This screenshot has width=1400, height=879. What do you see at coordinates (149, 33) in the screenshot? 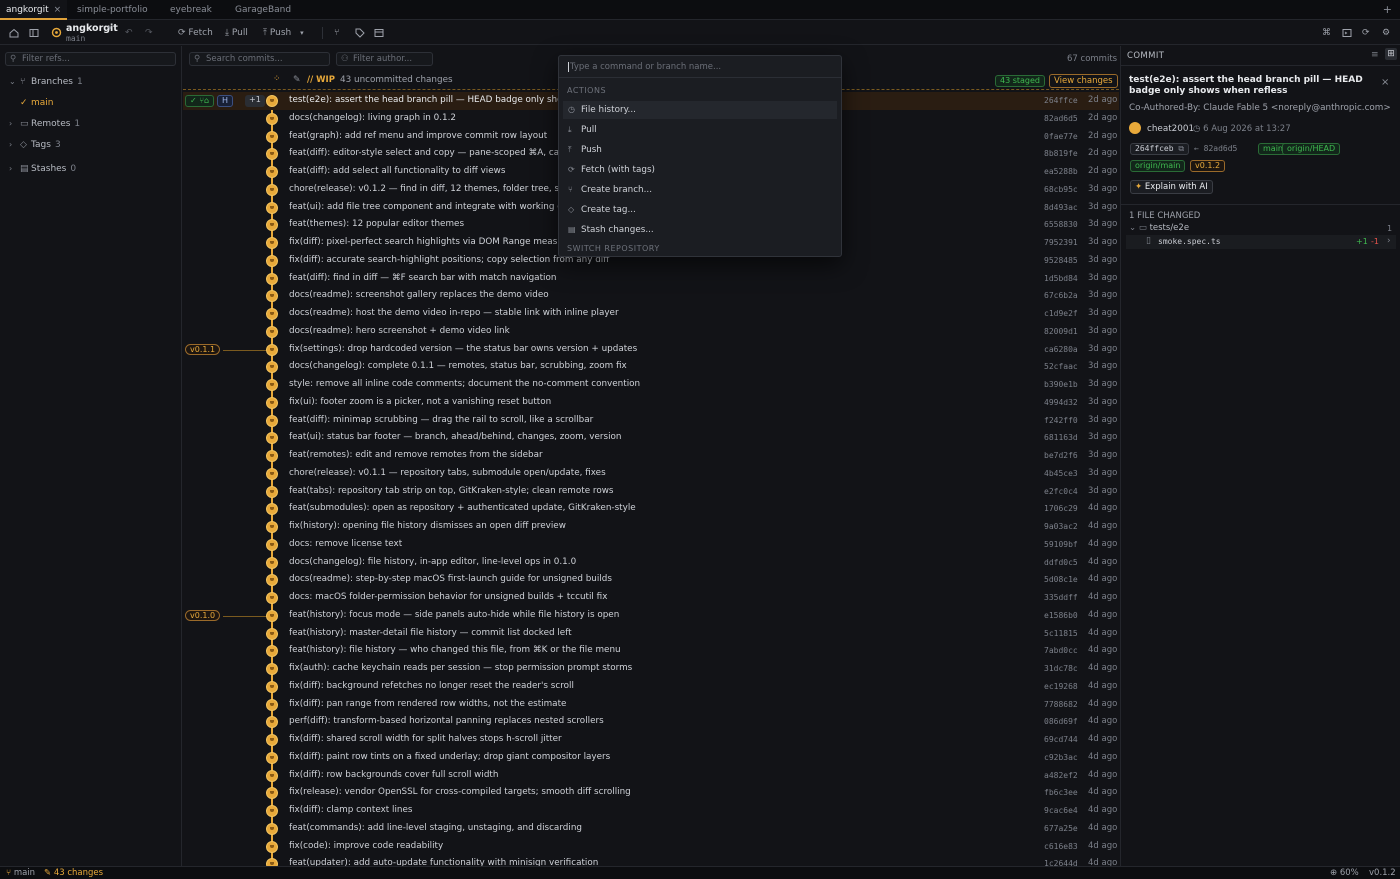
I see `redo-icon: ↷` at bounding box center [149, 33].